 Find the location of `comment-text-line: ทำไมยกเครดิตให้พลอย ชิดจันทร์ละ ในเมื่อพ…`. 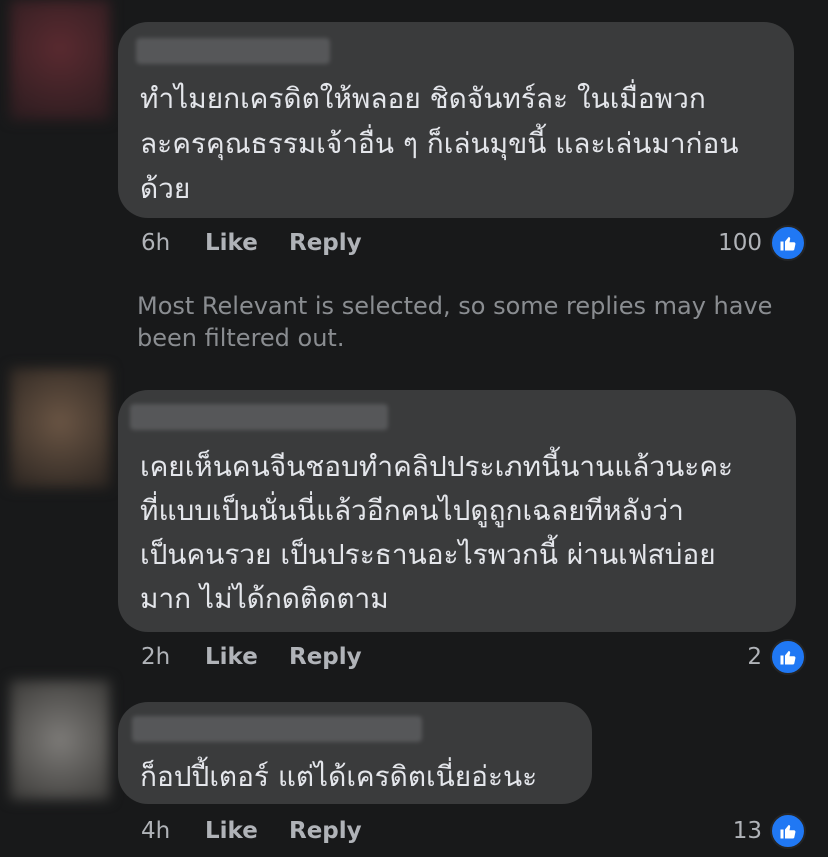

comment-text-line: ทำไมยกเครดิตให้พลอย ชิดจันทร์ละ ในเมื่อพ… is located at coordinates (423, 98).